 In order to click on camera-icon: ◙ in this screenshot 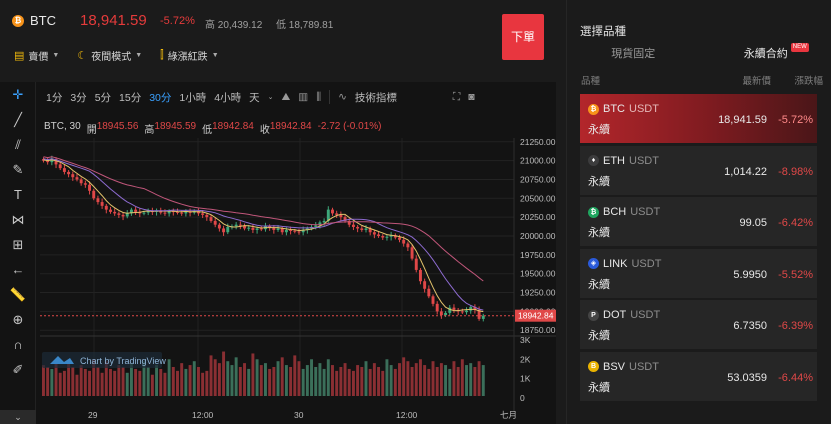, I will do `click(471, 97)`.